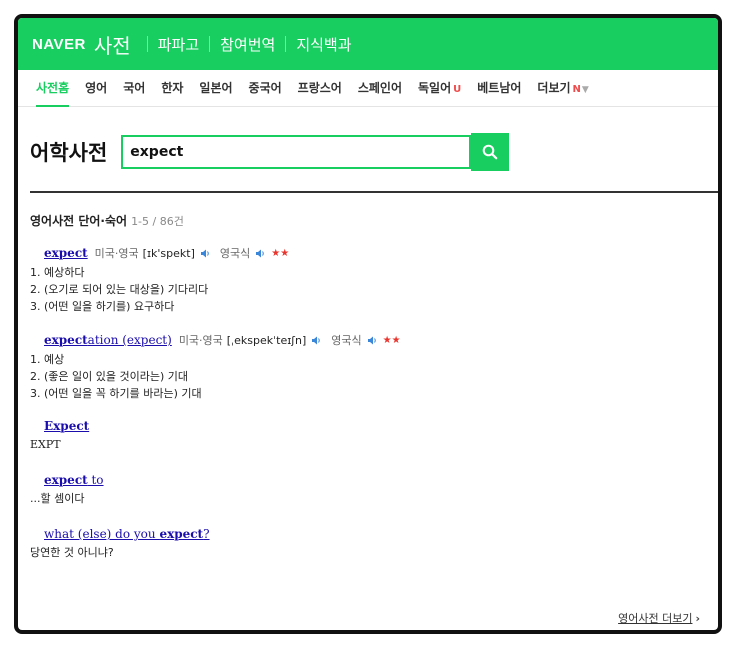 Image resolution: width=743 pixels, height=653 pixels. Describe the element at coordinates (206, 534) in the screenshot. I see `word-rest: ?` at that location.